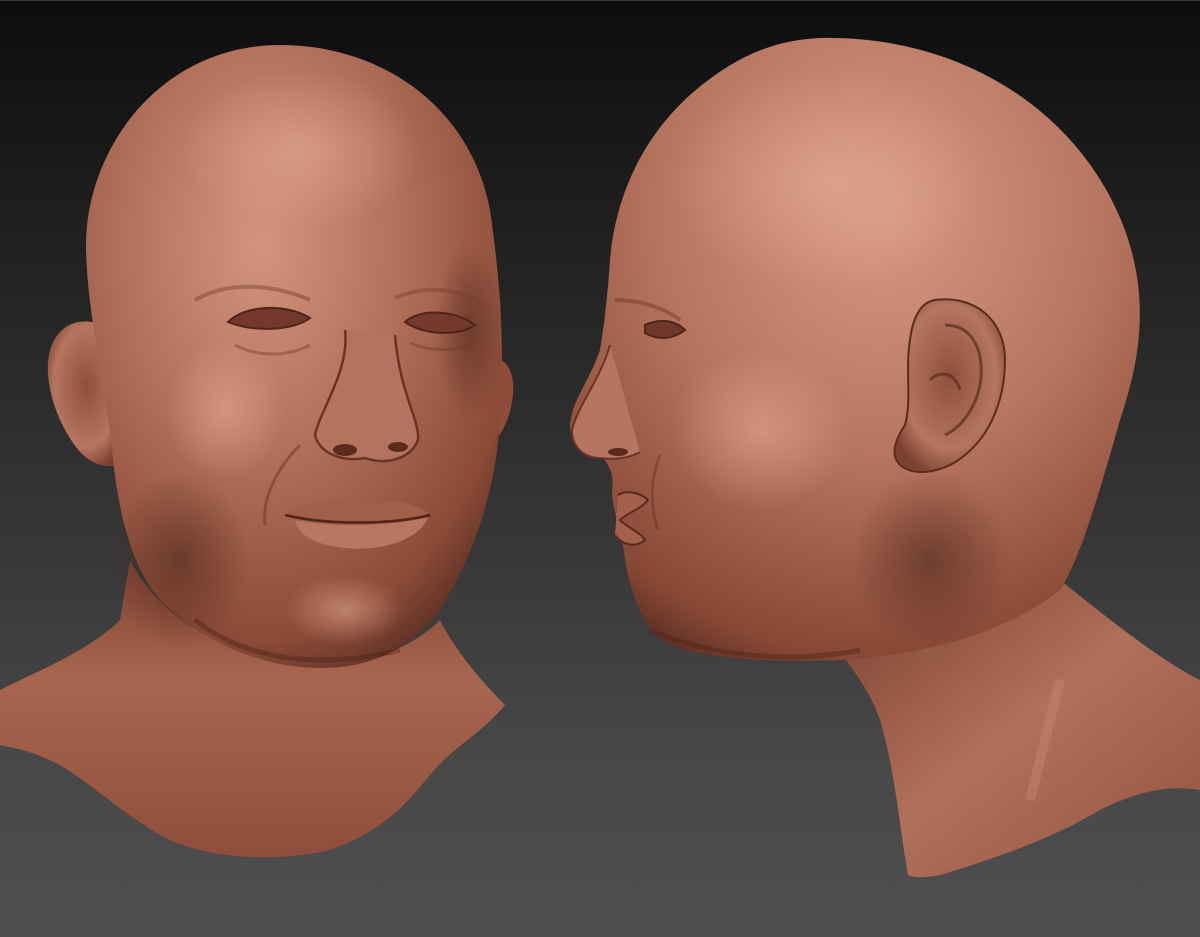 The image size is (1200, 937). I want to click on profile-cheek-highlight, so click(760, 430).